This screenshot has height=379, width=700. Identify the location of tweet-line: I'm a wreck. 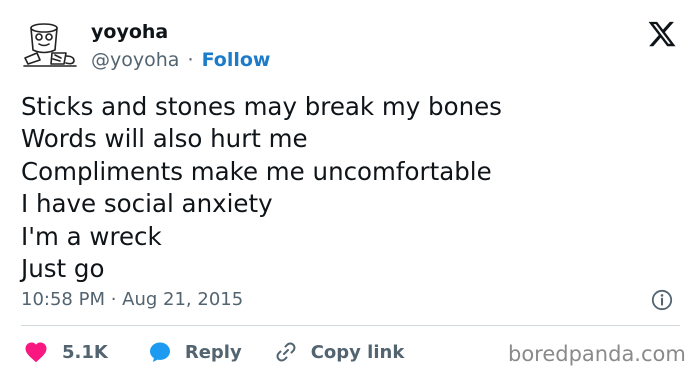
(91, 236).